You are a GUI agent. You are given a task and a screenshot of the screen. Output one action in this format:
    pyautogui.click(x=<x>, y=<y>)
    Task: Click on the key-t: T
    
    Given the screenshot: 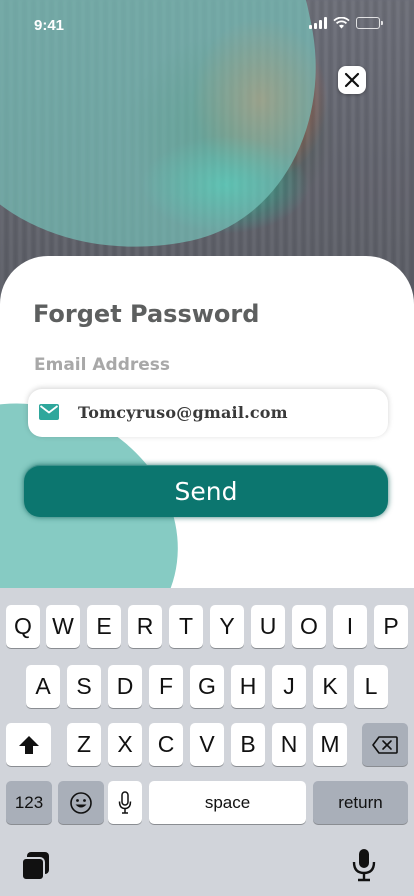 What is the action you would take?
    pyautogui.click(x=186, y=626)
    